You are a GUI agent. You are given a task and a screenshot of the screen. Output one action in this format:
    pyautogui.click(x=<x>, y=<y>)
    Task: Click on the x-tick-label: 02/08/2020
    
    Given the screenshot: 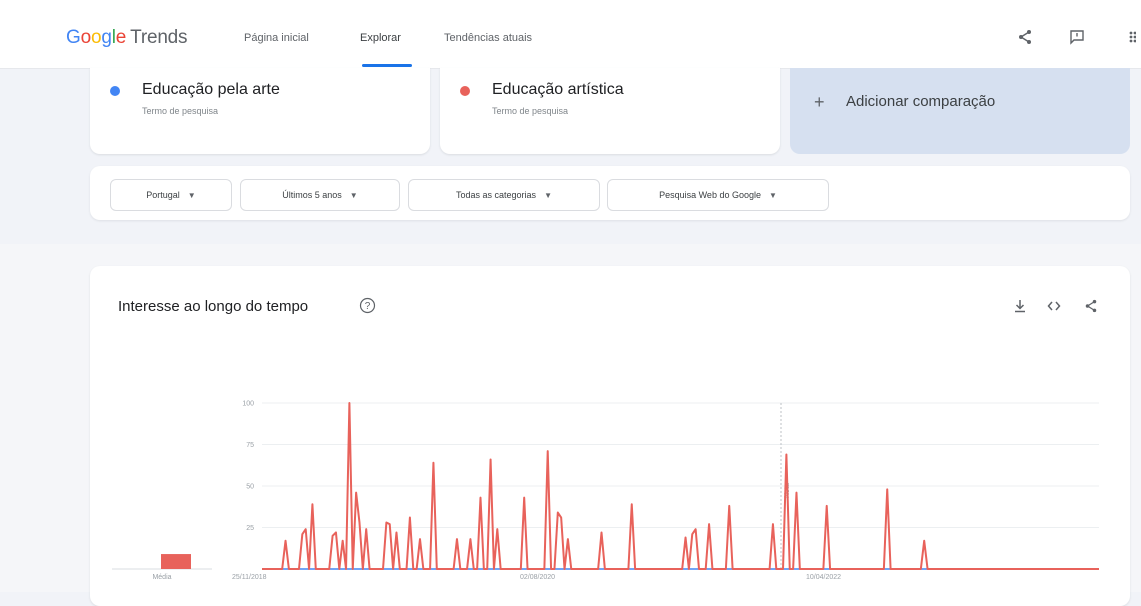 What is the action you would take?
    pyautogui.click(x=537, y=577)
    